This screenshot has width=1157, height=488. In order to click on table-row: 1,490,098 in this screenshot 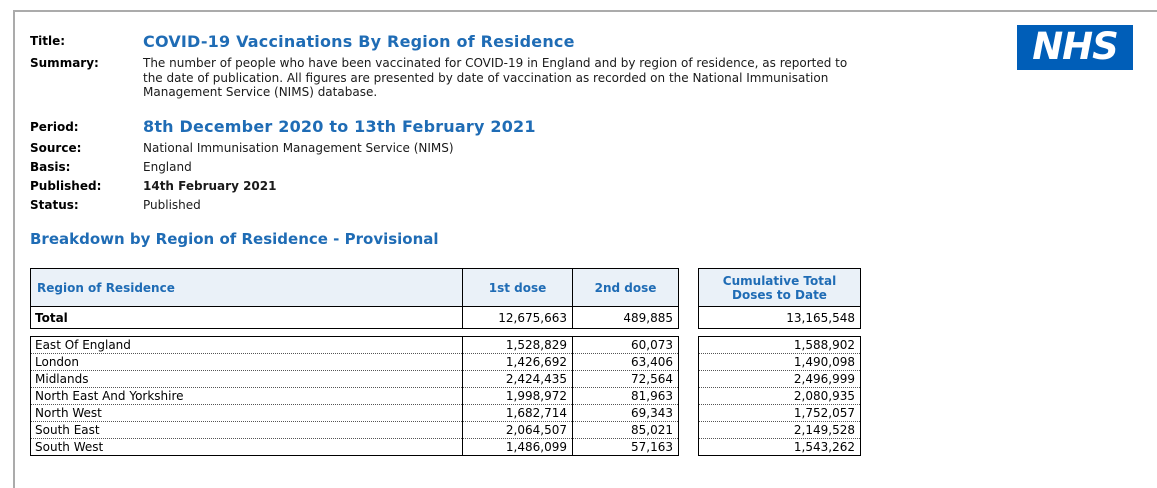, I will do `click(779, 362)`.